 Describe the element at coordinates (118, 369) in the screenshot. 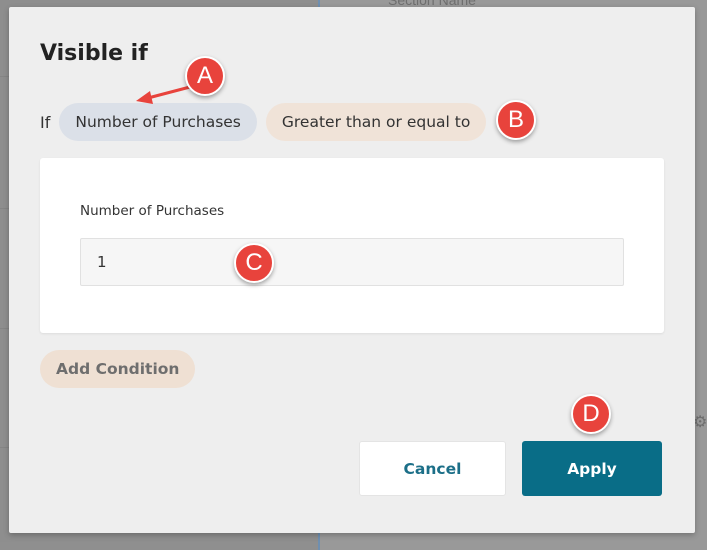

I see `add-condition-button: Add Condition` at that location.